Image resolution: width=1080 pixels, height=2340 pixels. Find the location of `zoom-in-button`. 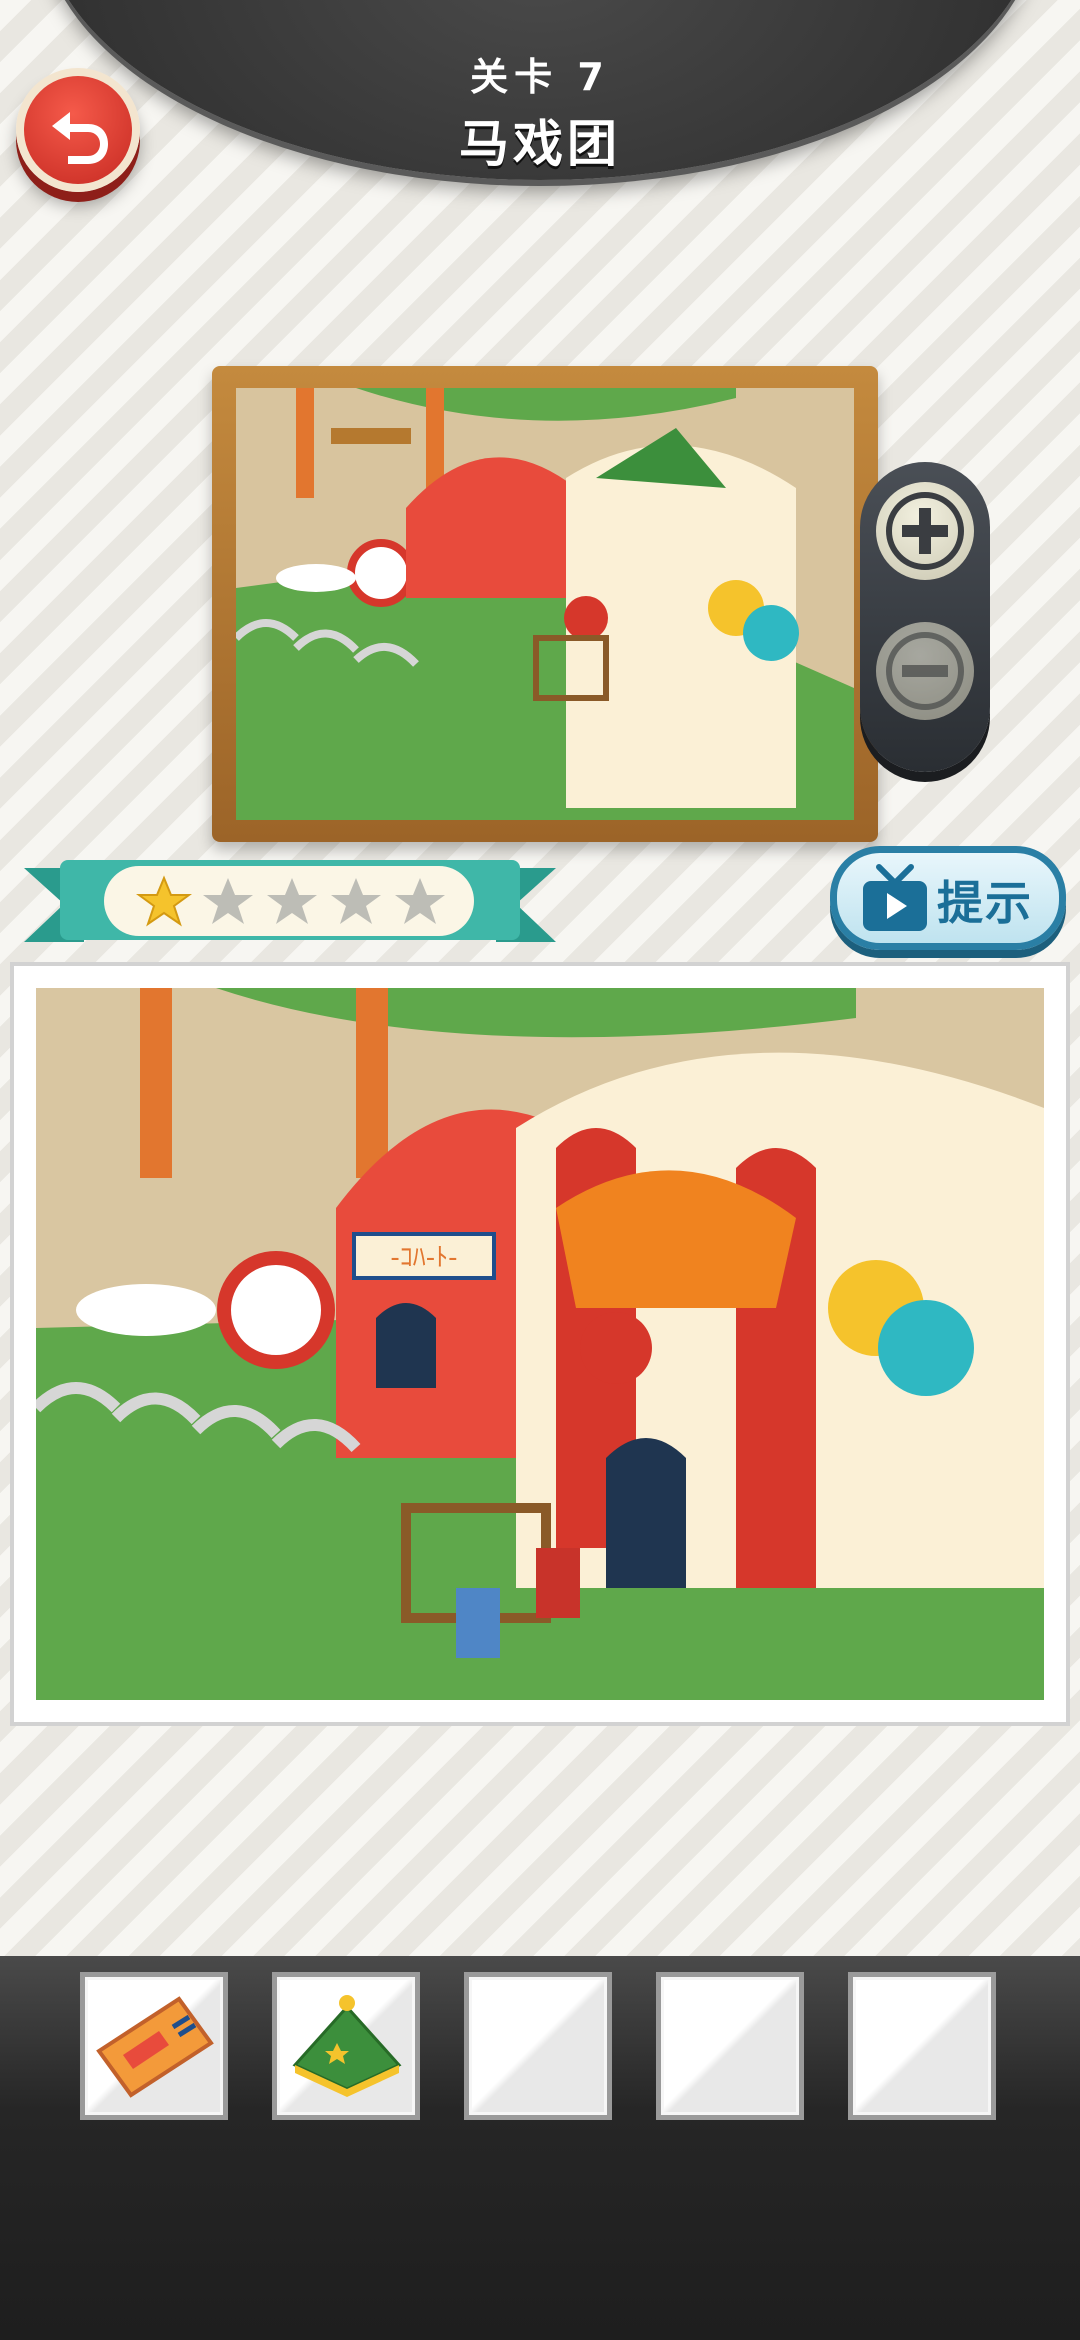

zoom-in-button is located at coordinates (925, 531).